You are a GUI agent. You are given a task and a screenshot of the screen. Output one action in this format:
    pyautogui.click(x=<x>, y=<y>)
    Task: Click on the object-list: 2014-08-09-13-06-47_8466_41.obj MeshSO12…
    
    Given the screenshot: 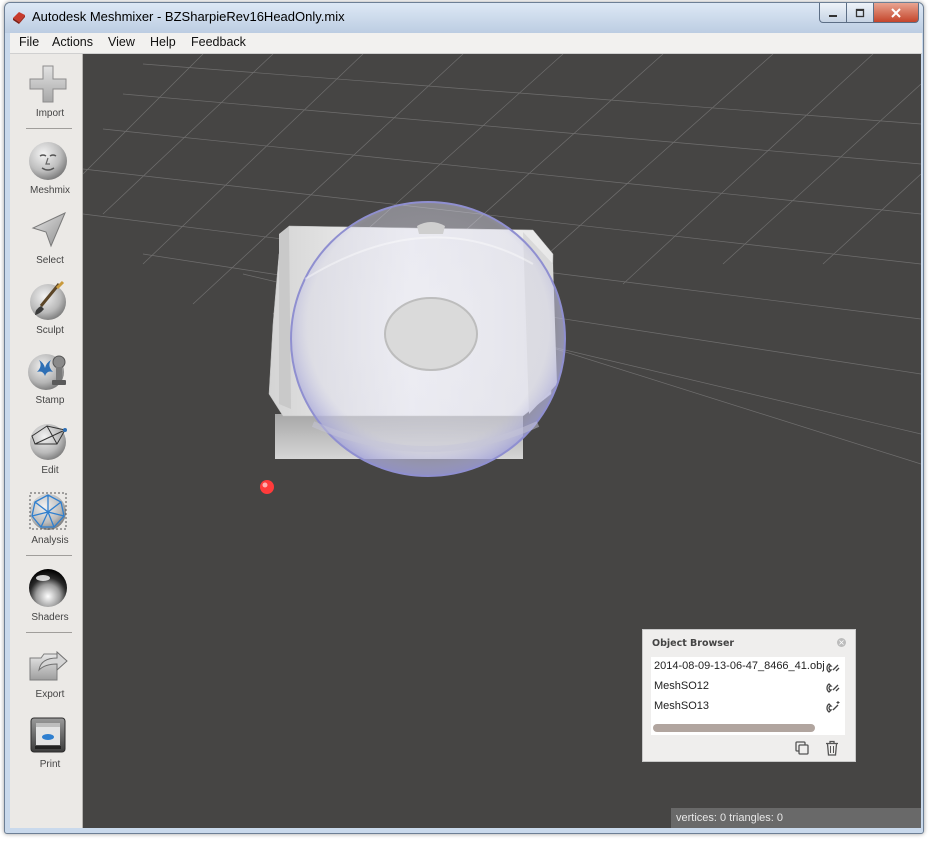 What is the action you would take?
    pyautogui.click(x=748, y=696)
    